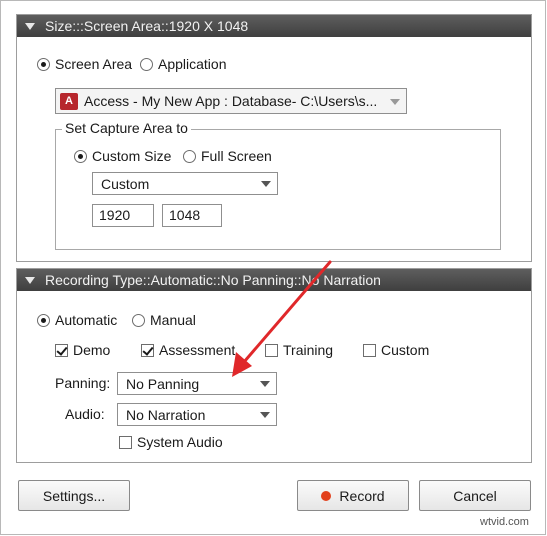  I want to click on watermark: wtvid.com, so click(504, 522).